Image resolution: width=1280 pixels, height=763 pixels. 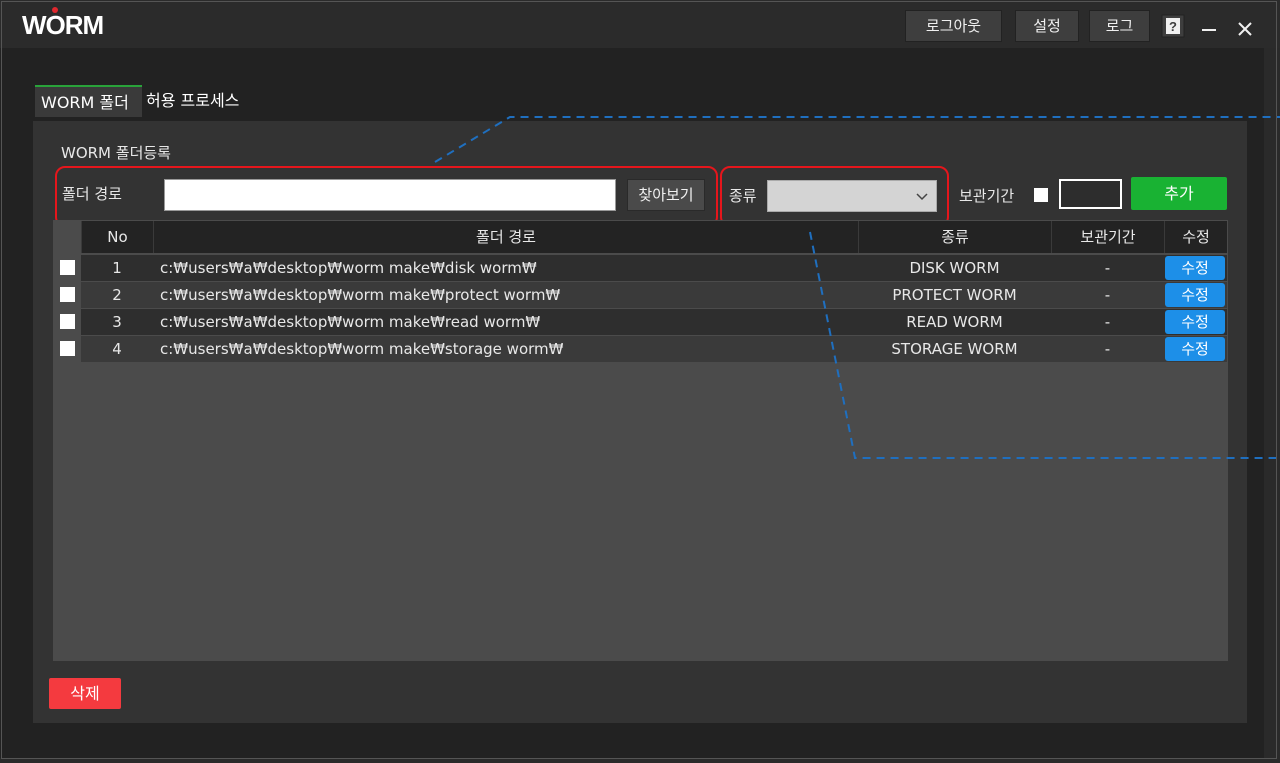 What do you see at coordinates (206, 101) in the screenshot?
I see `tab-allowed-process: 허용 프로세스` at bounding box center [206, 101].